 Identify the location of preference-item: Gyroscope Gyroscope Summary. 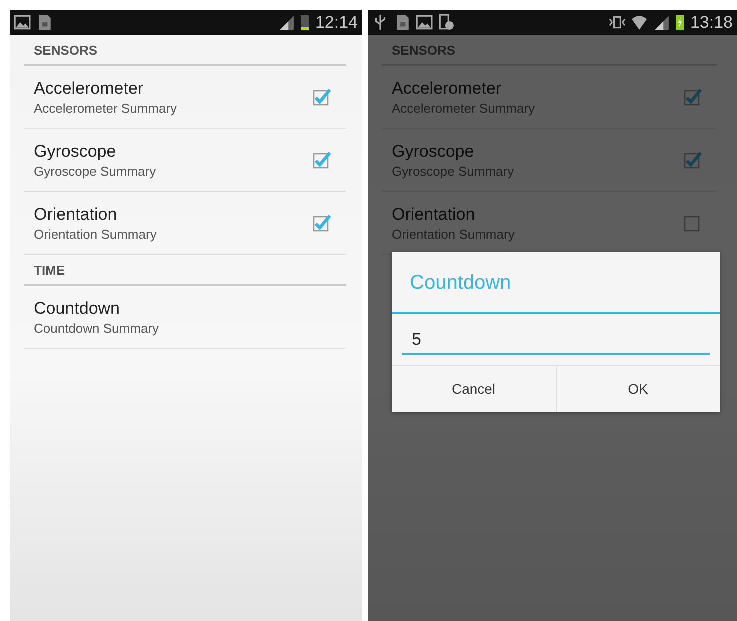
(185, 160).